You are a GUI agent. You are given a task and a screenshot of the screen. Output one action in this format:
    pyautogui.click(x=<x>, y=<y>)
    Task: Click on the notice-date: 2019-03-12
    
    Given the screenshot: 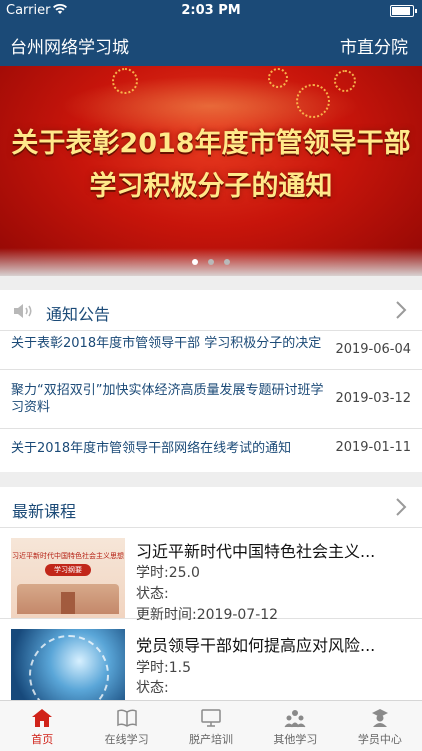 What is the action you would take?
    pyautogui.click(x=373, y=398)
    